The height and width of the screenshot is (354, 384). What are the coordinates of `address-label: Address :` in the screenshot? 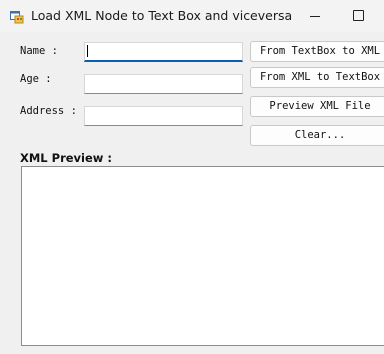 It's located at (48, 111).